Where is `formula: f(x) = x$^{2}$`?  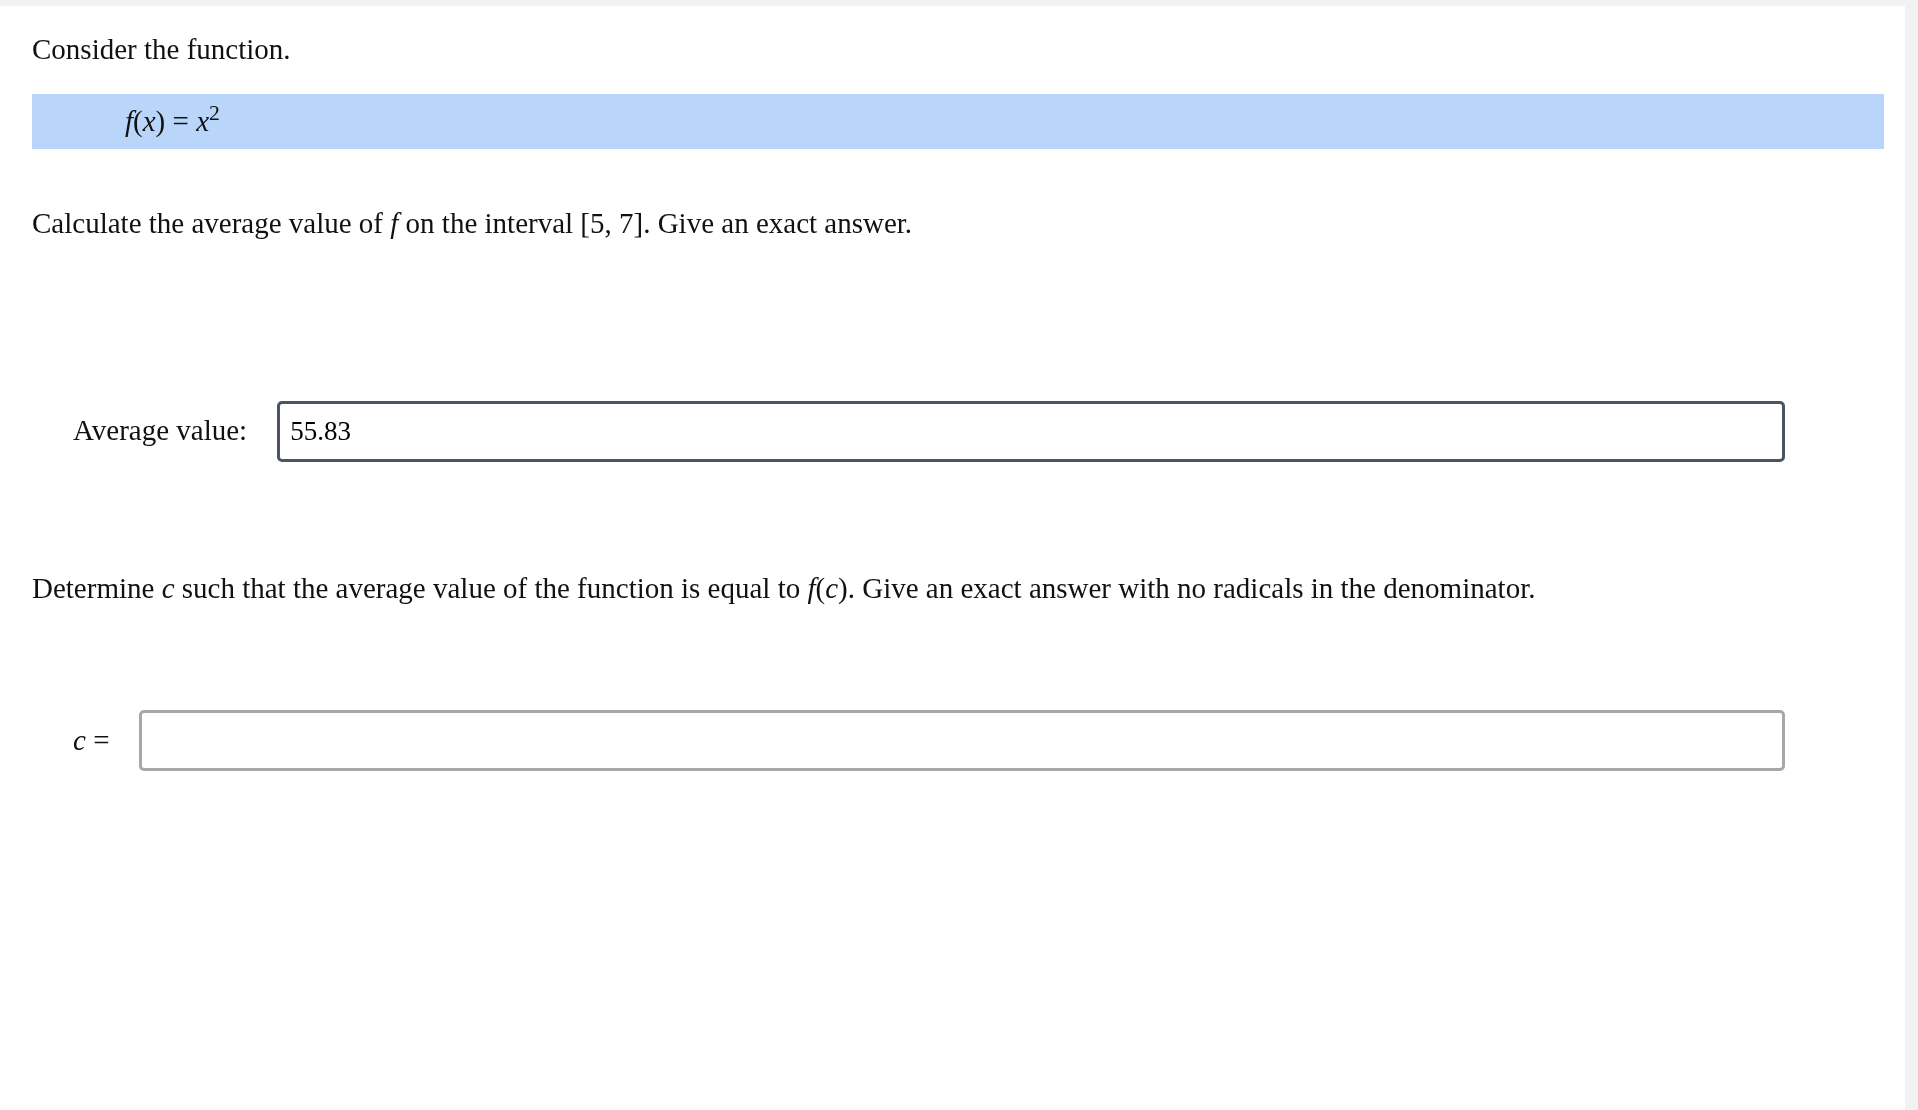
formula: f(x) = x$^{2}$ is located at coordinates (172, 120).